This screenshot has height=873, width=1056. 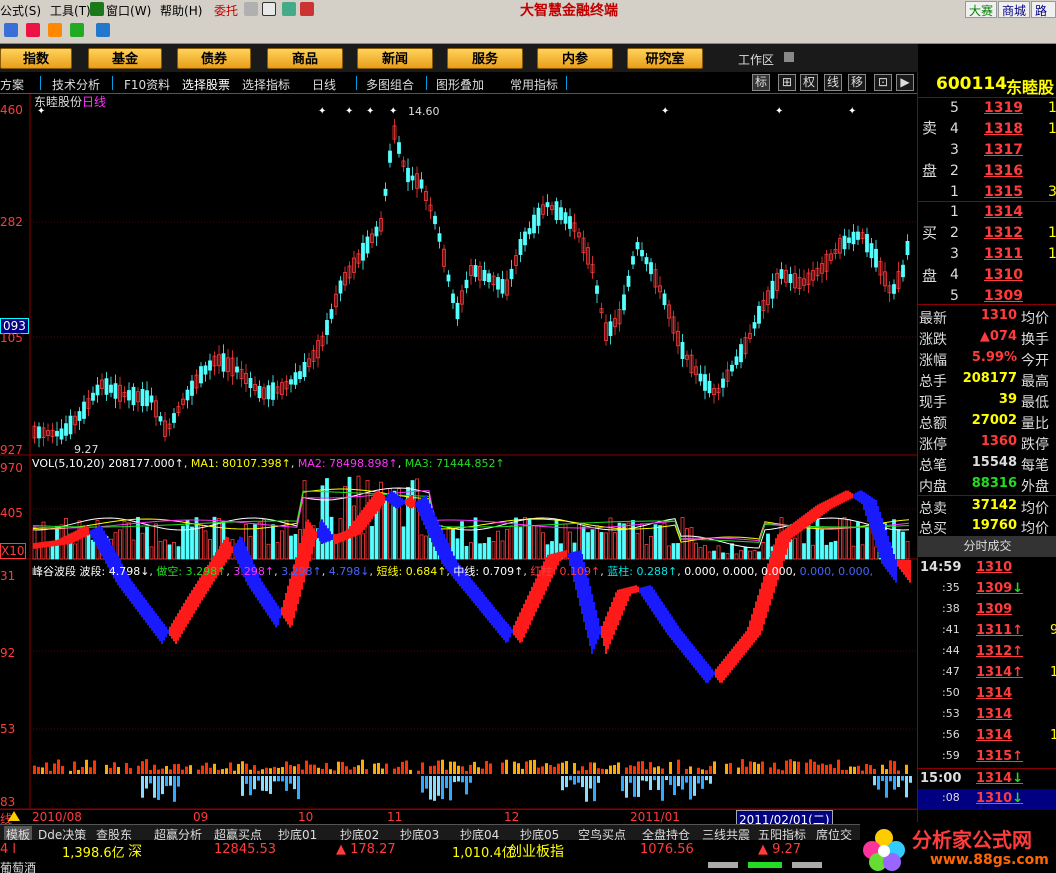 I want to click on flag-icon, so click(x=307, y=9).